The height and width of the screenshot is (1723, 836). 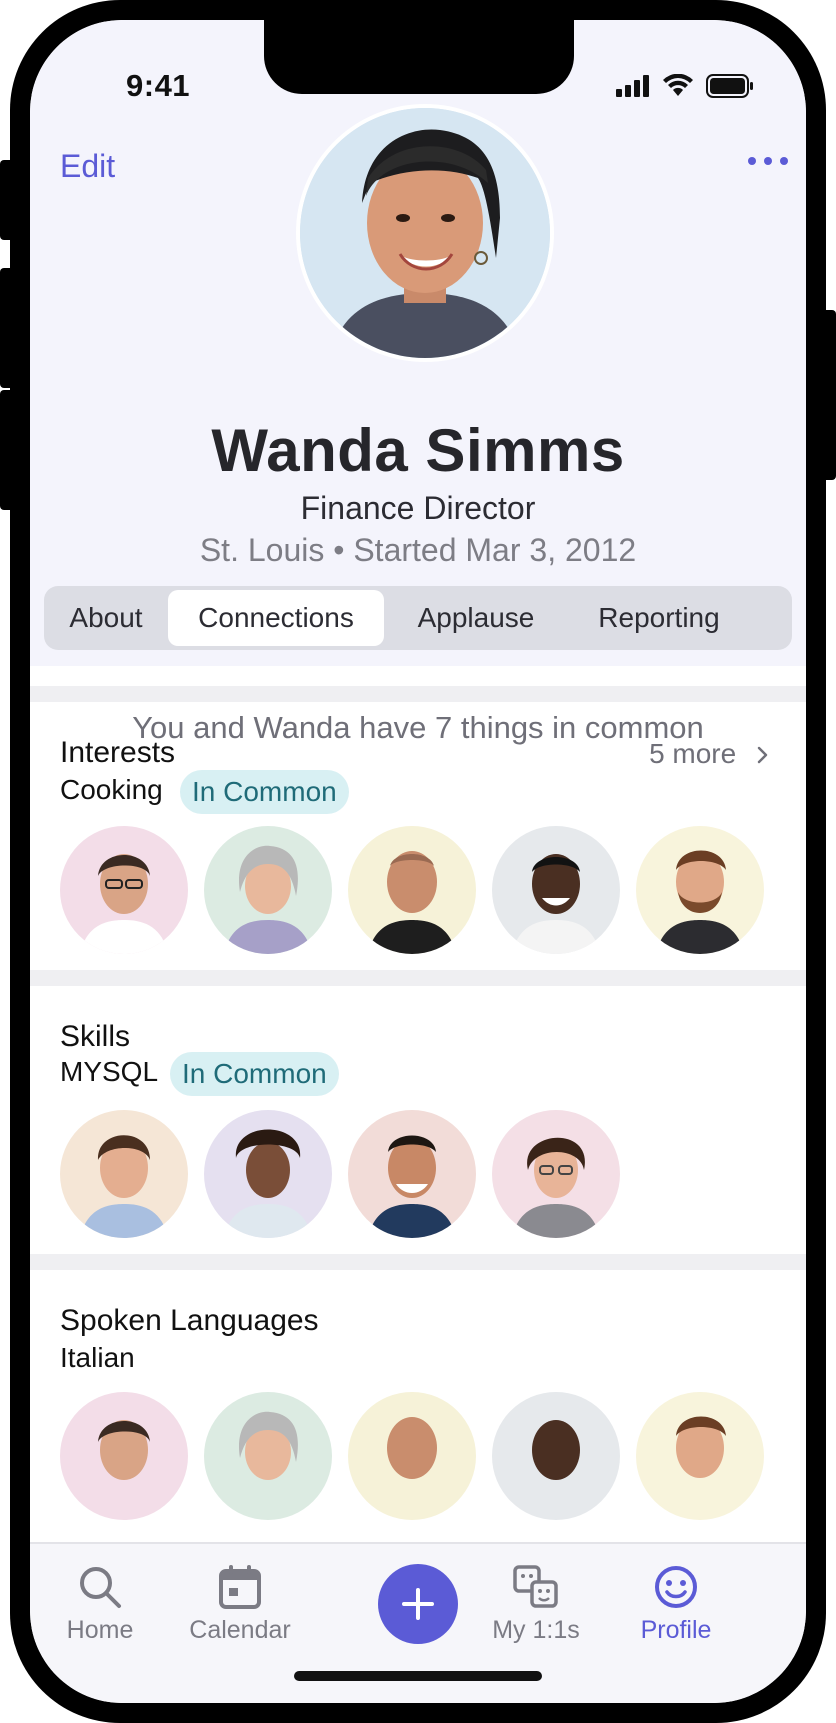 I want to click on interests-item: Cooking, so click(x=111, y=789).